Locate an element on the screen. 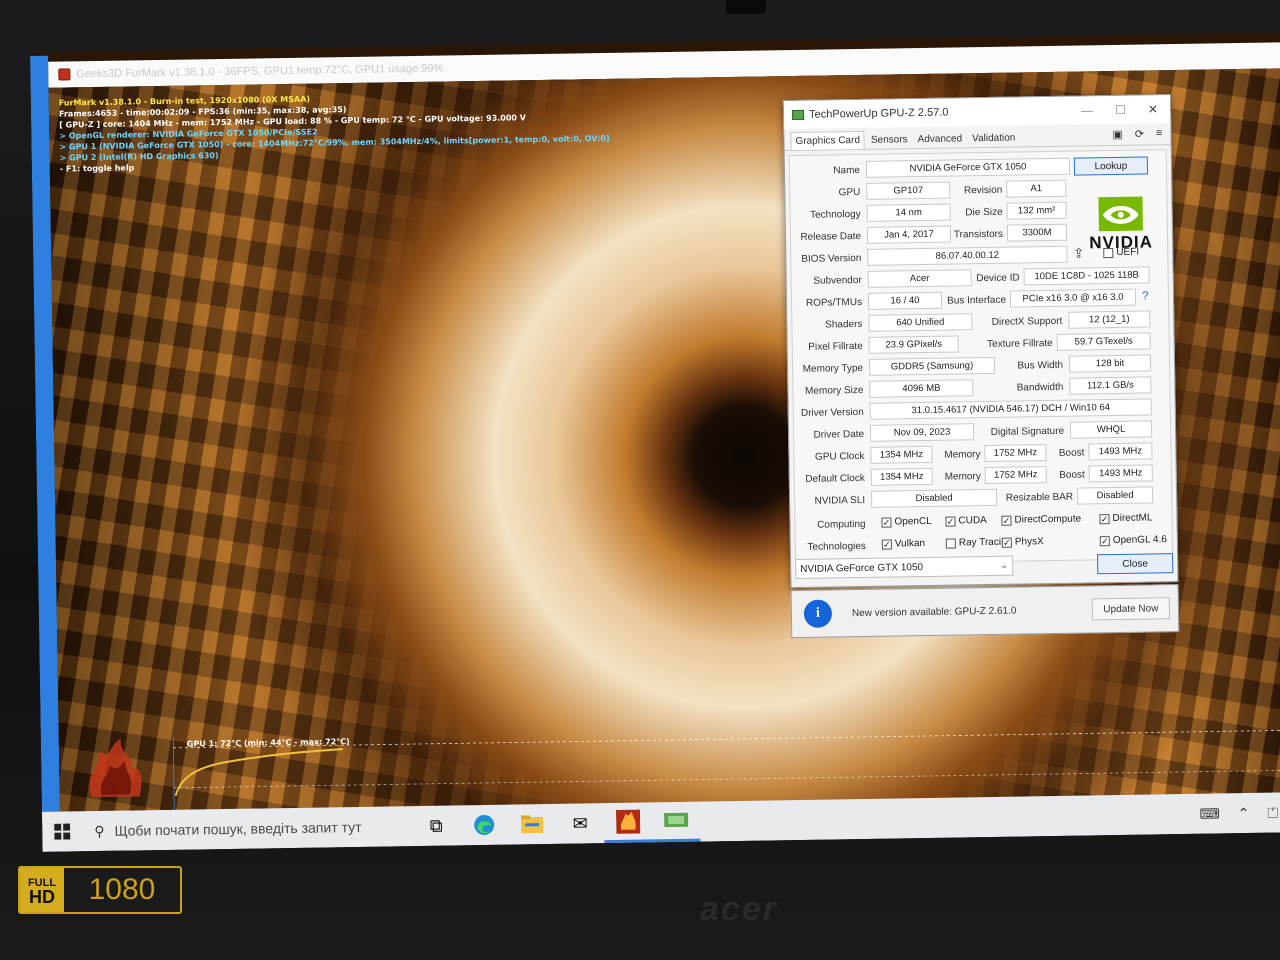  boost-label: Boost is located at coordinates (1071, 453).